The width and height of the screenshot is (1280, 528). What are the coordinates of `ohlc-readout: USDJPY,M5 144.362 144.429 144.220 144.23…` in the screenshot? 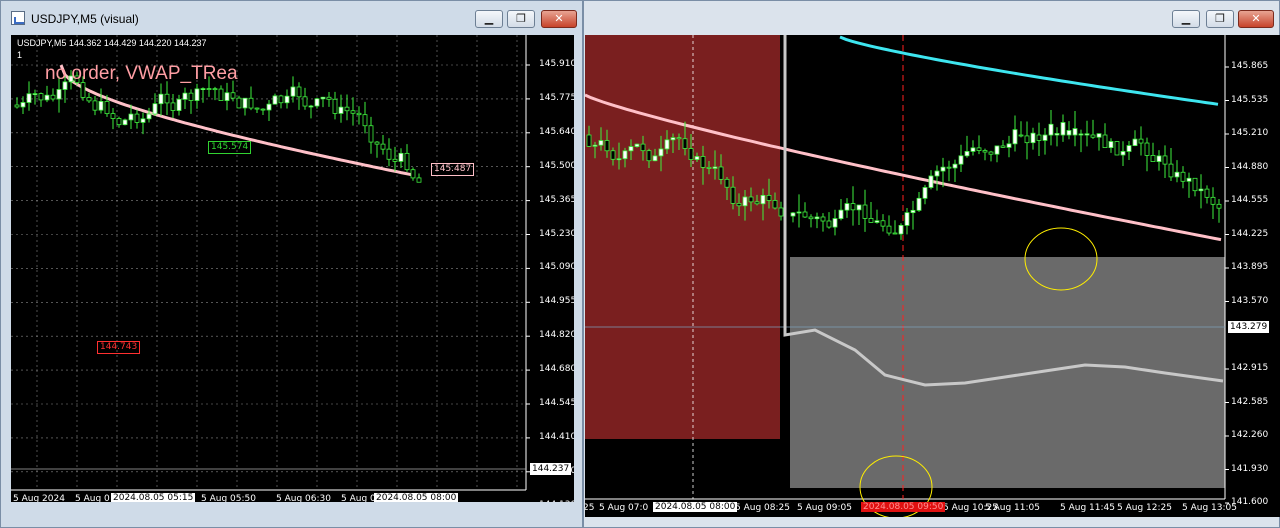 It's located at (112, 43).